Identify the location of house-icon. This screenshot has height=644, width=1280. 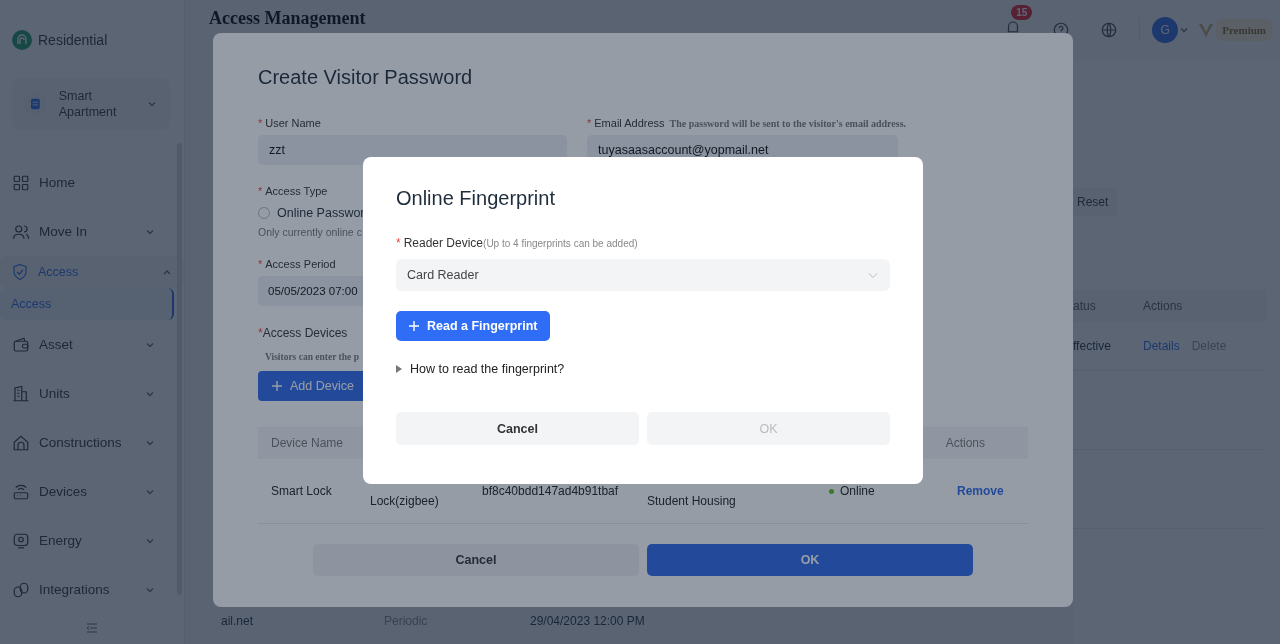
(21, 442).